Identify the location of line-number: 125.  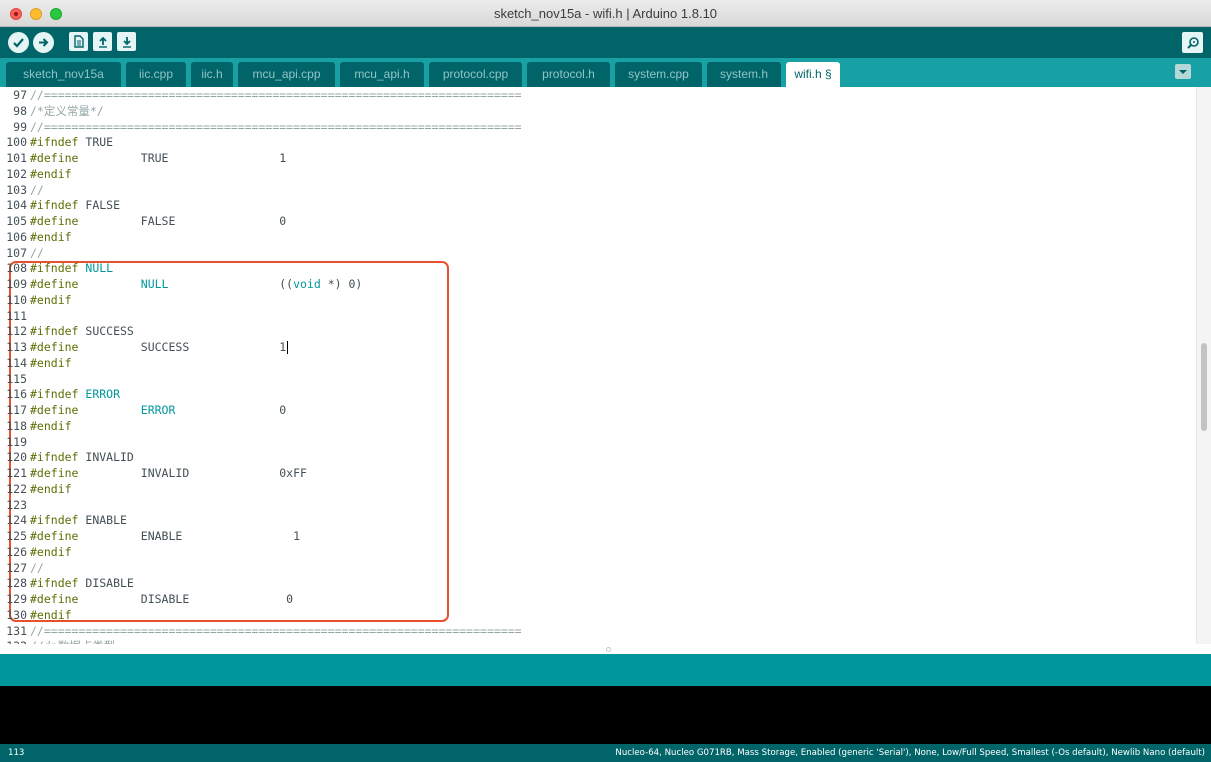
(16, 536).